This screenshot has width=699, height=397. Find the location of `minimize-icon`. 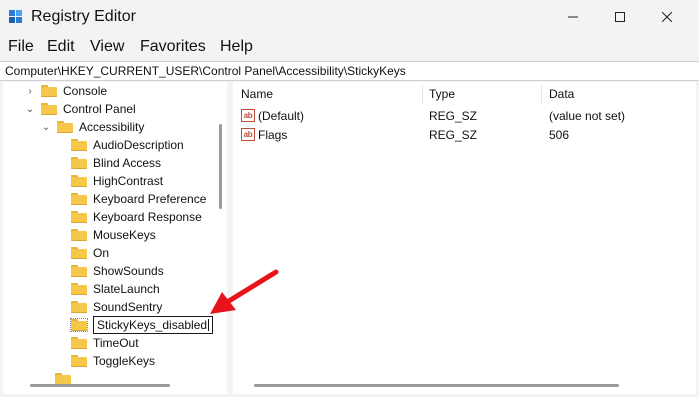

minimize-icon is located at coordinates (573, 17).